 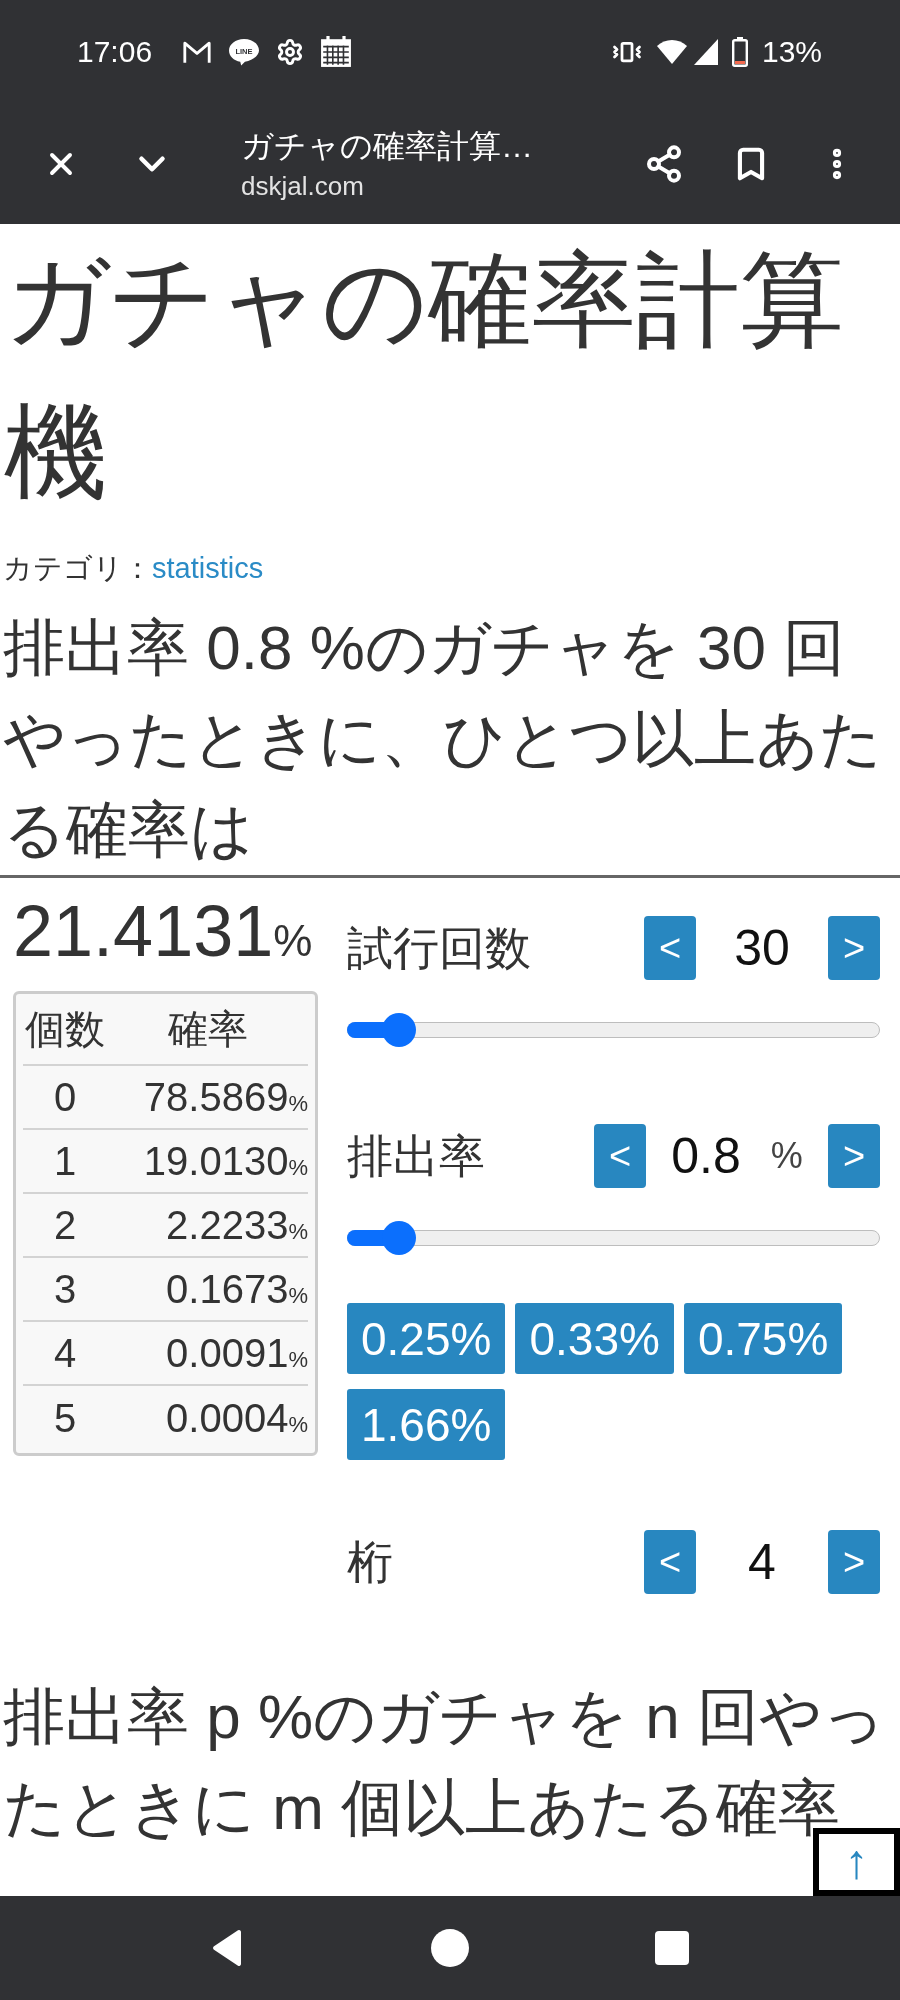 I want to click on article-title: ガチャの確率計算機, so click(x=424, y=376).